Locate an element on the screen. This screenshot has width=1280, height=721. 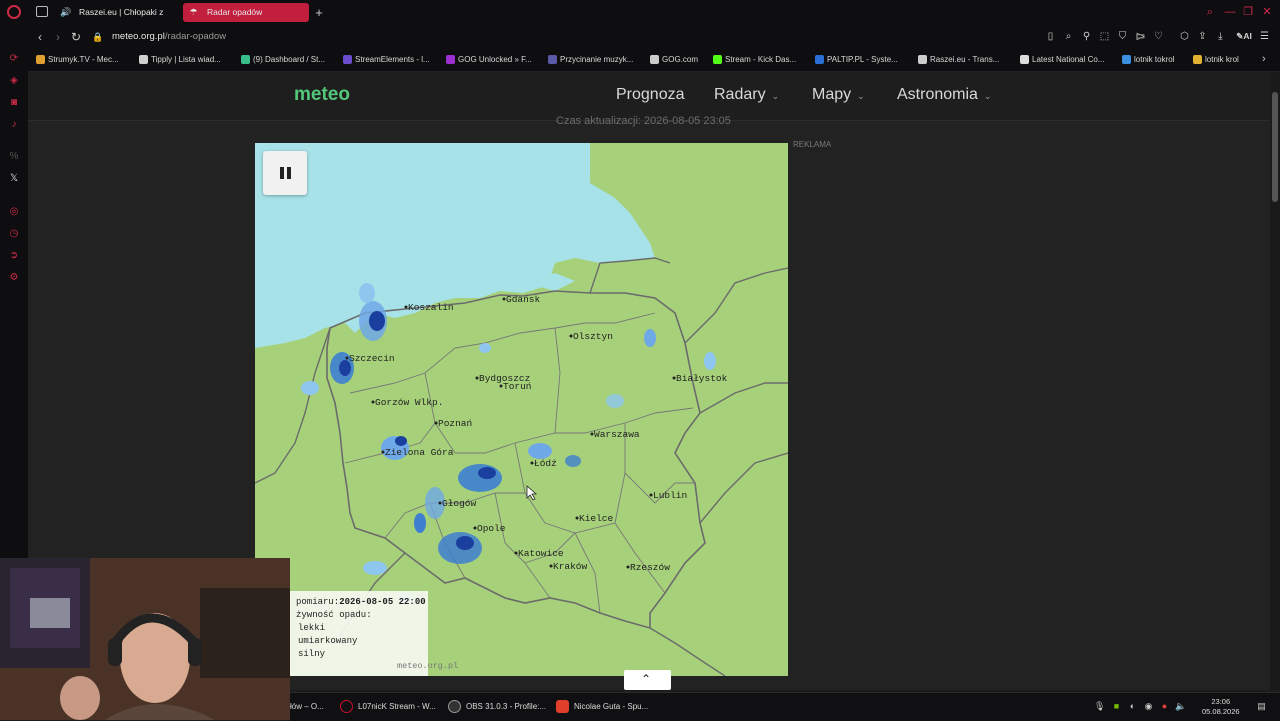
zoom-icon: ⌕ is located at coordinates (1068, 36).